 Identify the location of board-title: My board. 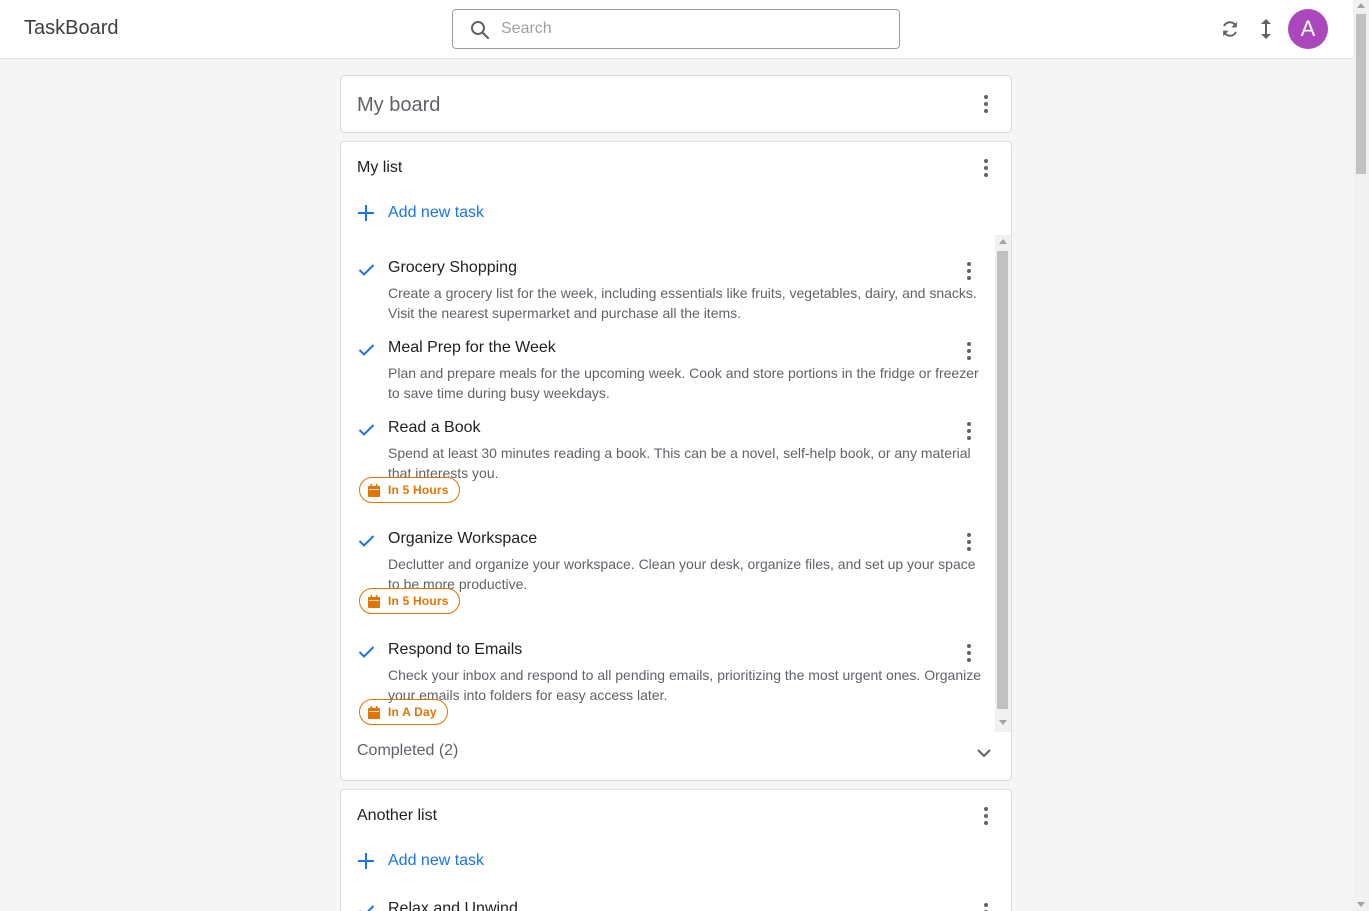
(399, 105).